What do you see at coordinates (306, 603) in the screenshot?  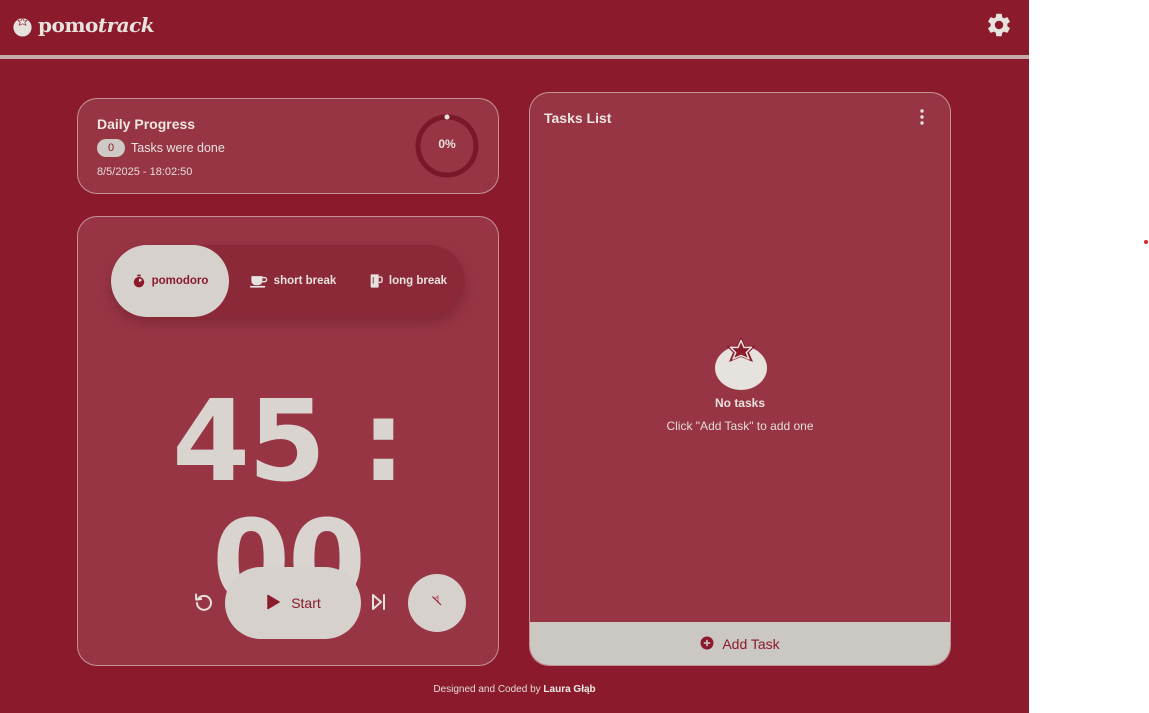 I see `start-label: Start` at bounding box center [306, 603].